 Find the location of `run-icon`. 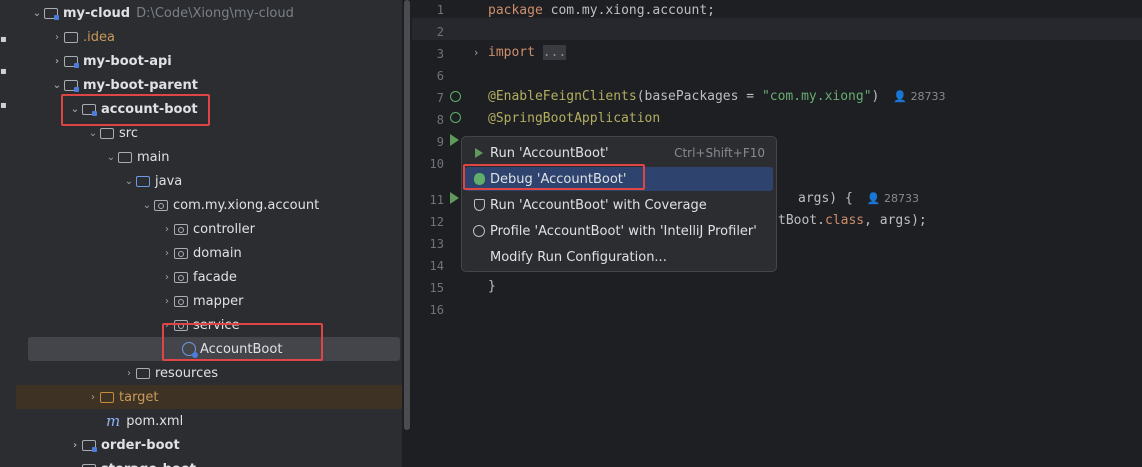

run-icon is located at coordinates (479, 153).